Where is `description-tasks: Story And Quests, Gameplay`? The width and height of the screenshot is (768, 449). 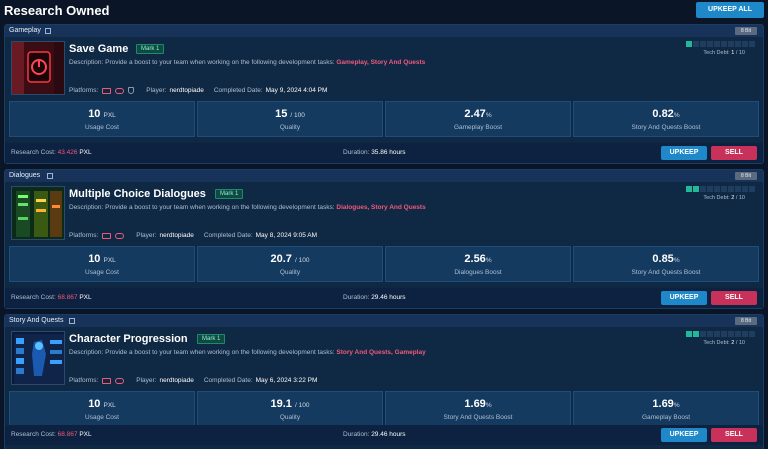 description-tasks: Story And Quests, Gameplay is located at coordinates (381, 352).